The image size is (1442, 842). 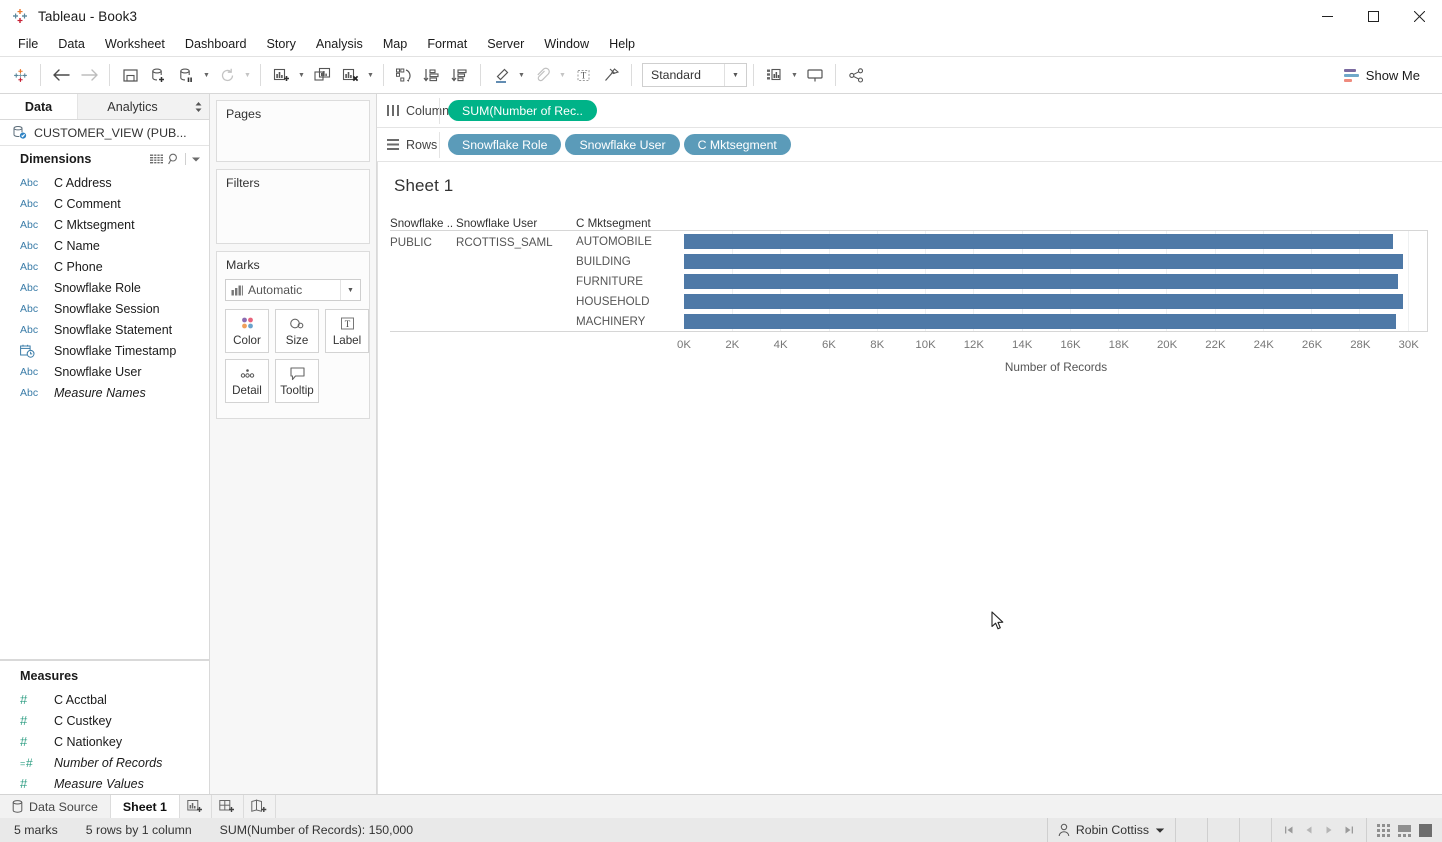 I want to click on presentation-card-icon, so click(x=774, y=75).